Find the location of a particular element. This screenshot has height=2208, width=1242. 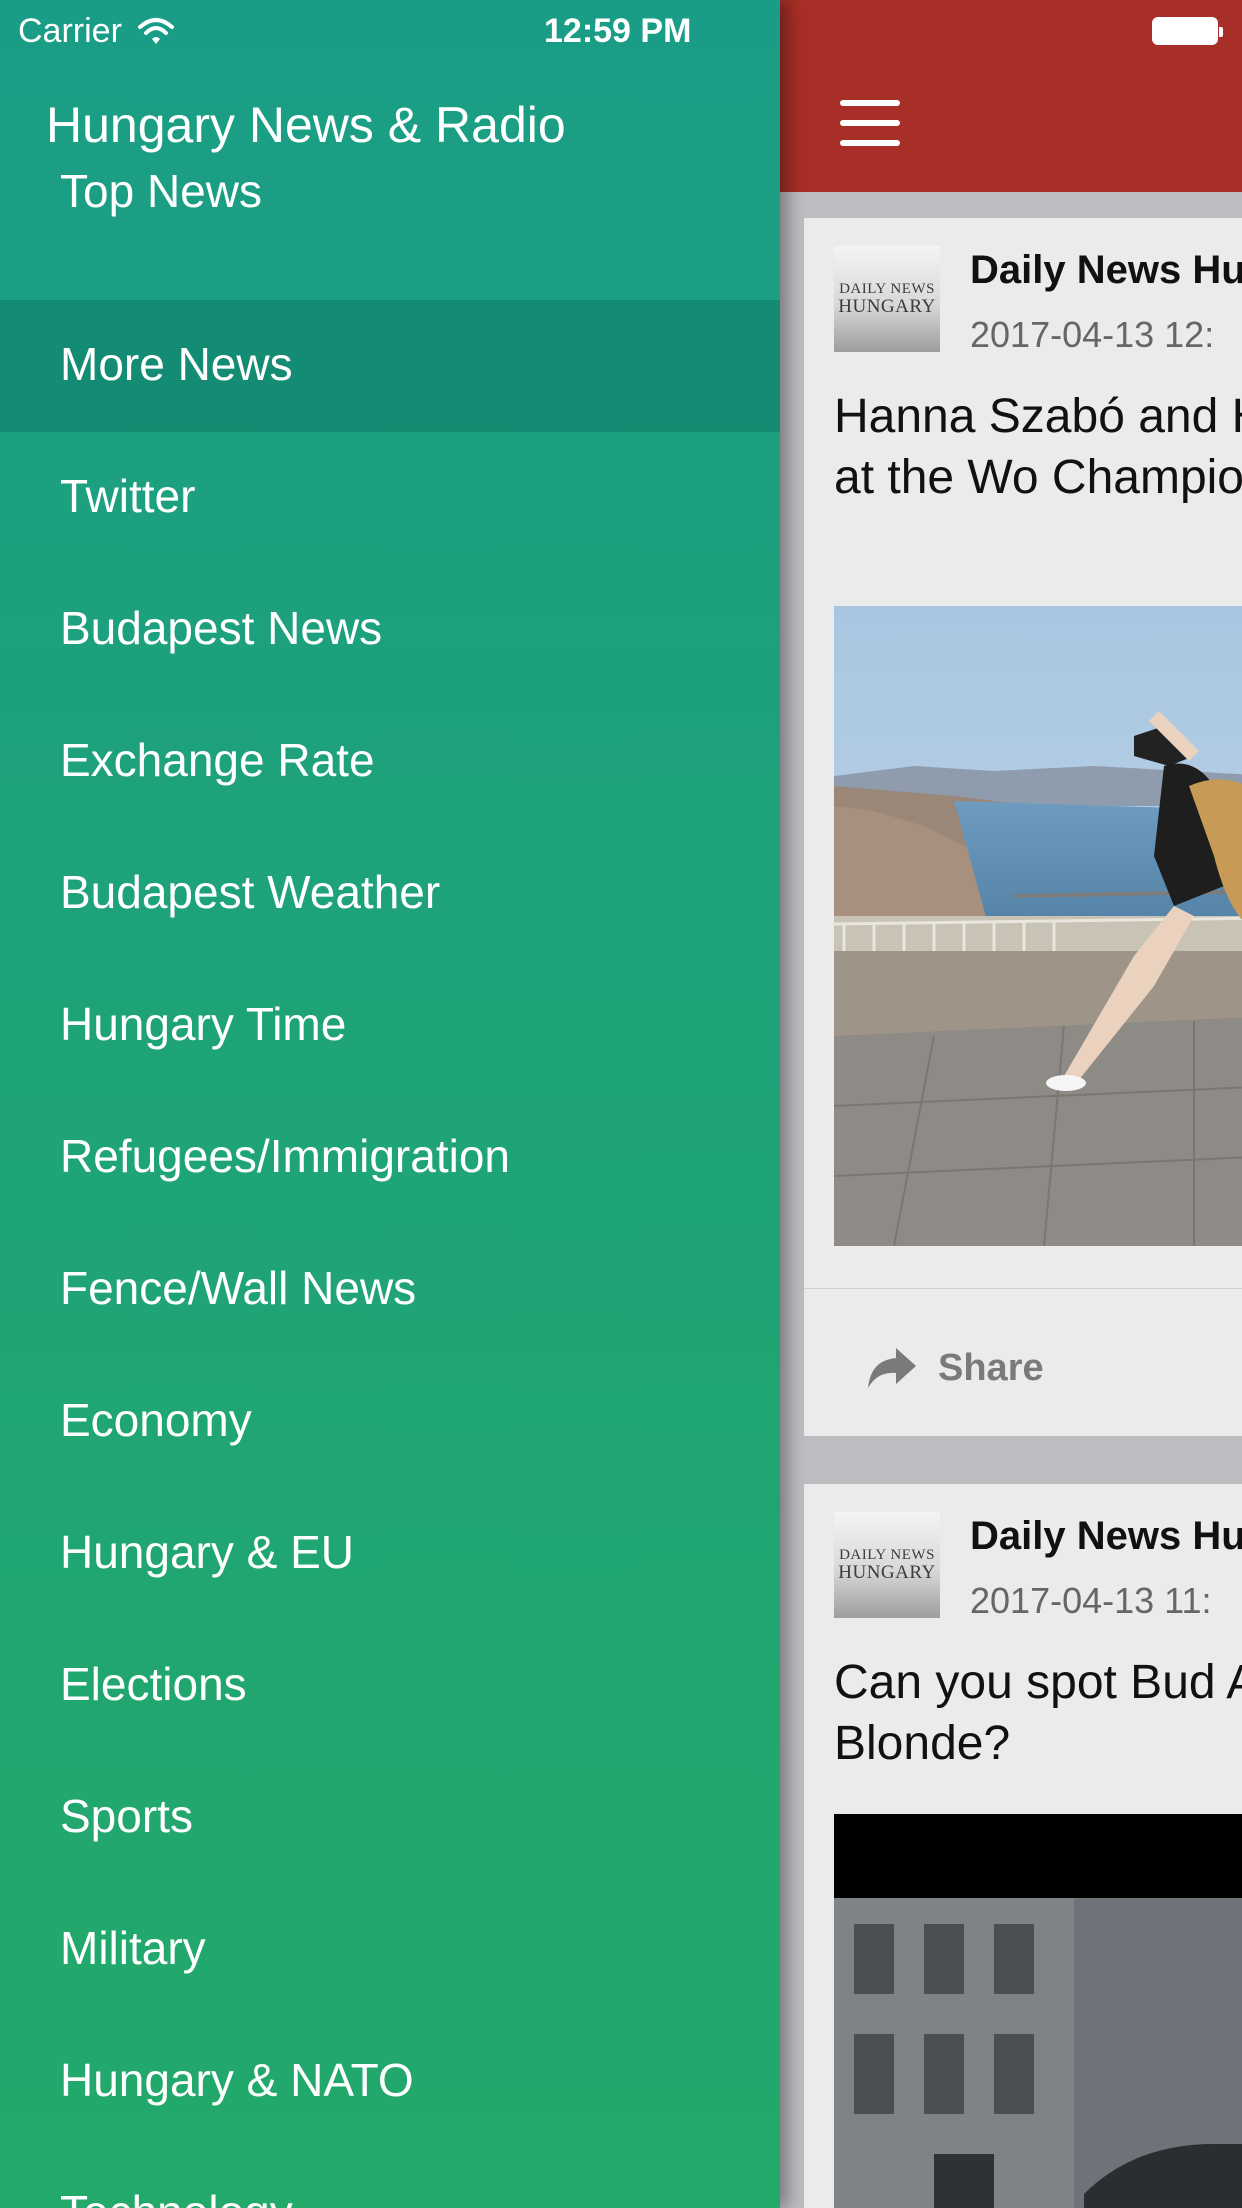

menu-item-label: Hungary Time is located at coordinates (203, 1024).